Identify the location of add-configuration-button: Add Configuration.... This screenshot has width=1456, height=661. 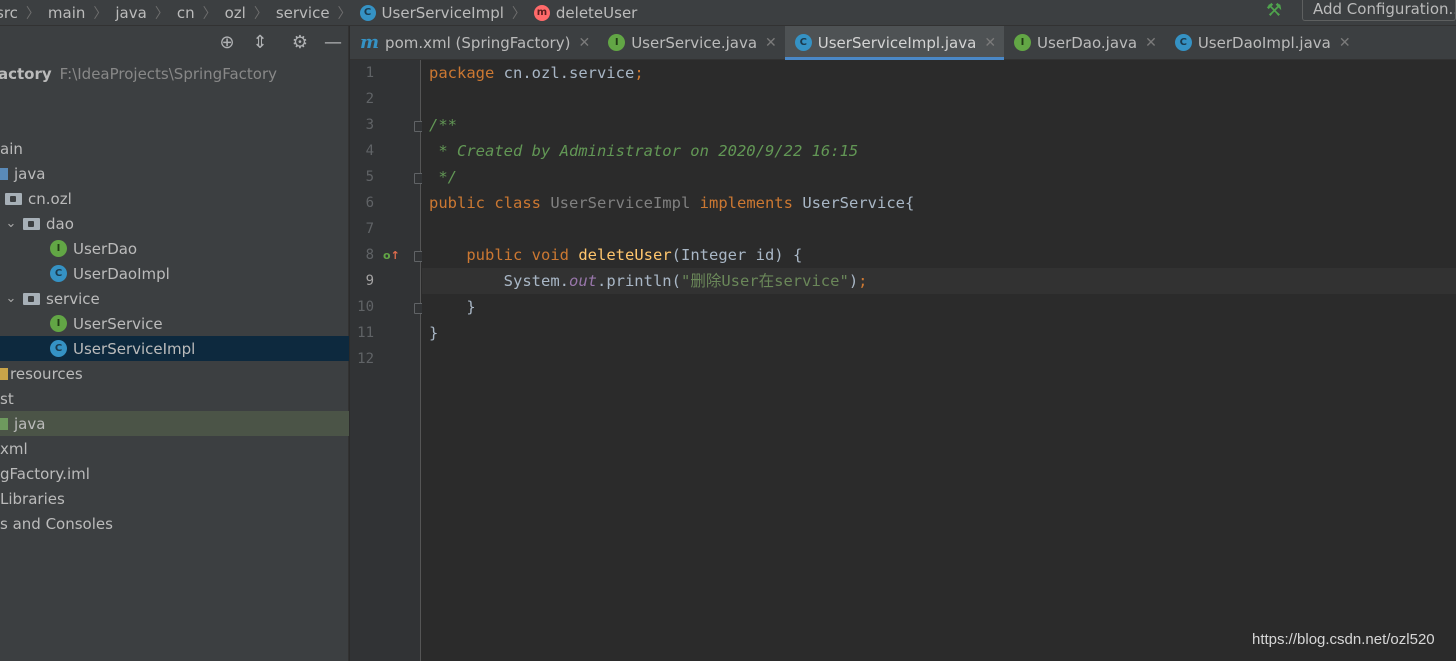
(1379, 10).